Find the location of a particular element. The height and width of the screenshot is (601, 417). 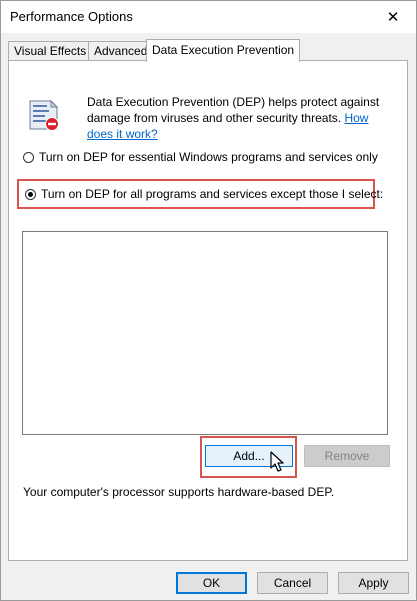

close-button: ✕ is located at coordinates (393, 17).